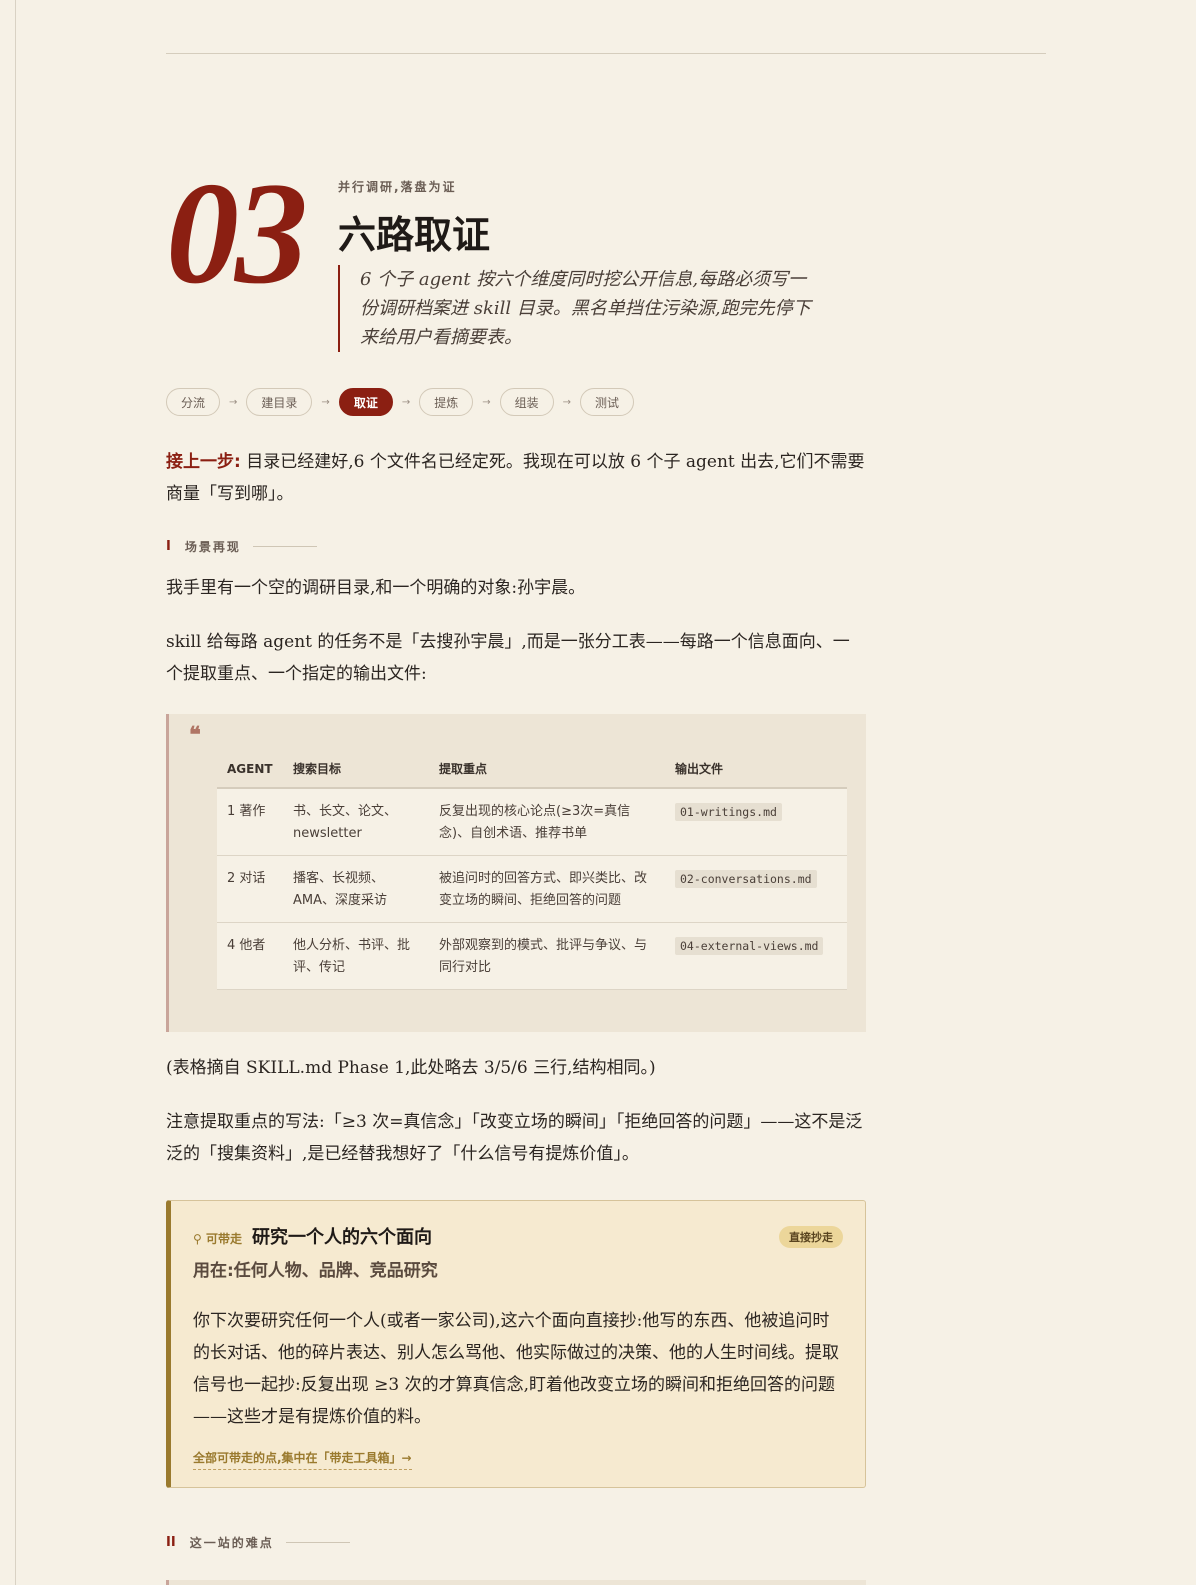 The width and height of the screenshot is (1196, 1585). Describe the element at coordinates (315, 1271) in the screenshot. I see `takeaway-subtitle: 用在:任何人物、品牌、竞品研究` at that location.